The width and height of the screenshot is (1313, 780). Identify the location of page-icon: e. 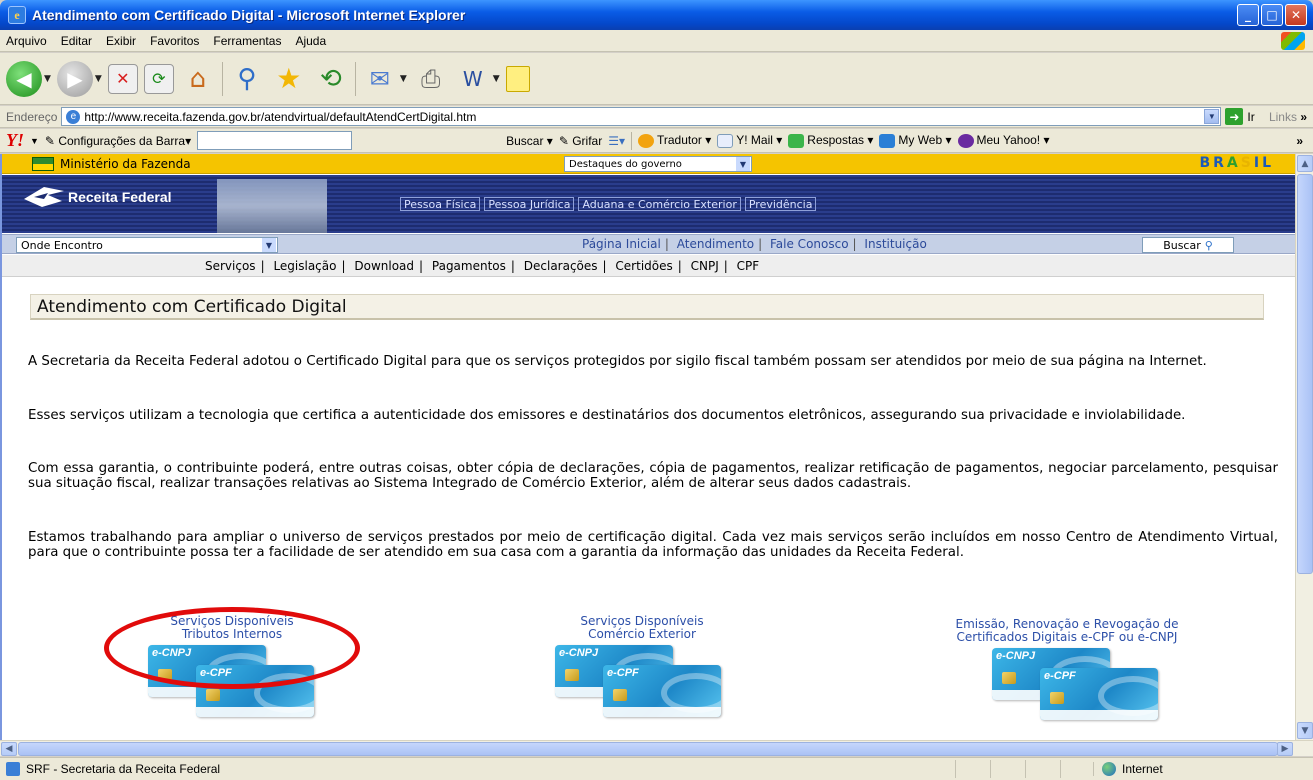
(73, 116).